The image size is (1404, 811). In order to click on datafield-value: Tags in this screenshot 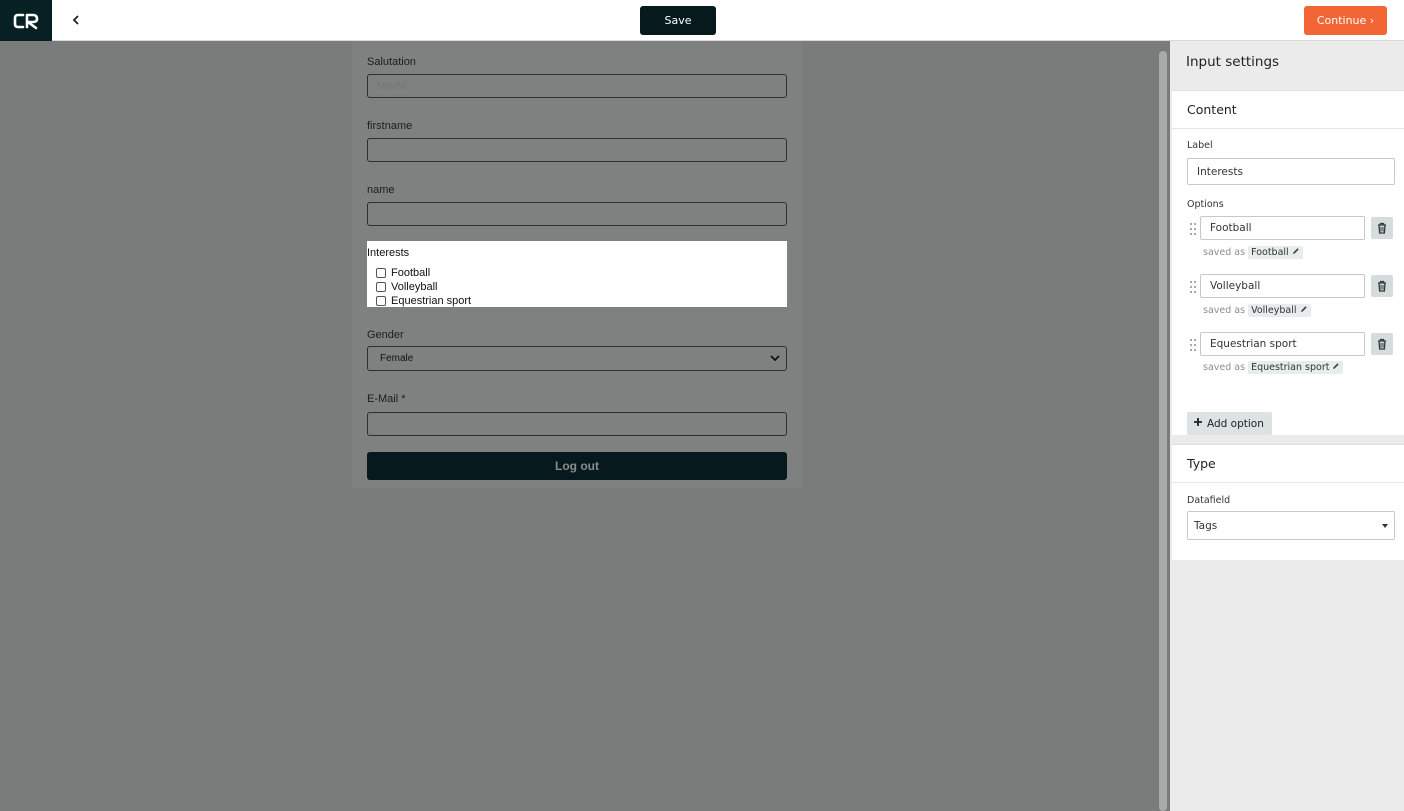, I will do `click(1206, 525)`.